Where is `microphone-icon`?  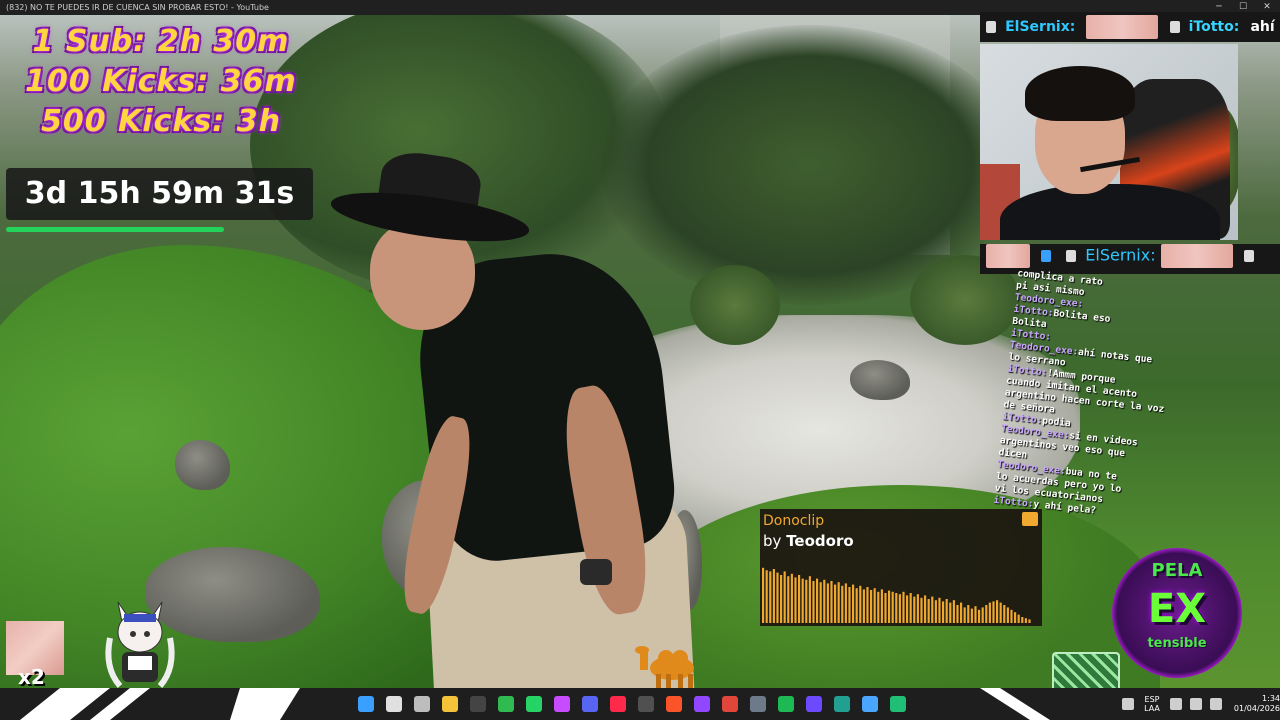
microphone-icon is located at coordinates (1128, 704).